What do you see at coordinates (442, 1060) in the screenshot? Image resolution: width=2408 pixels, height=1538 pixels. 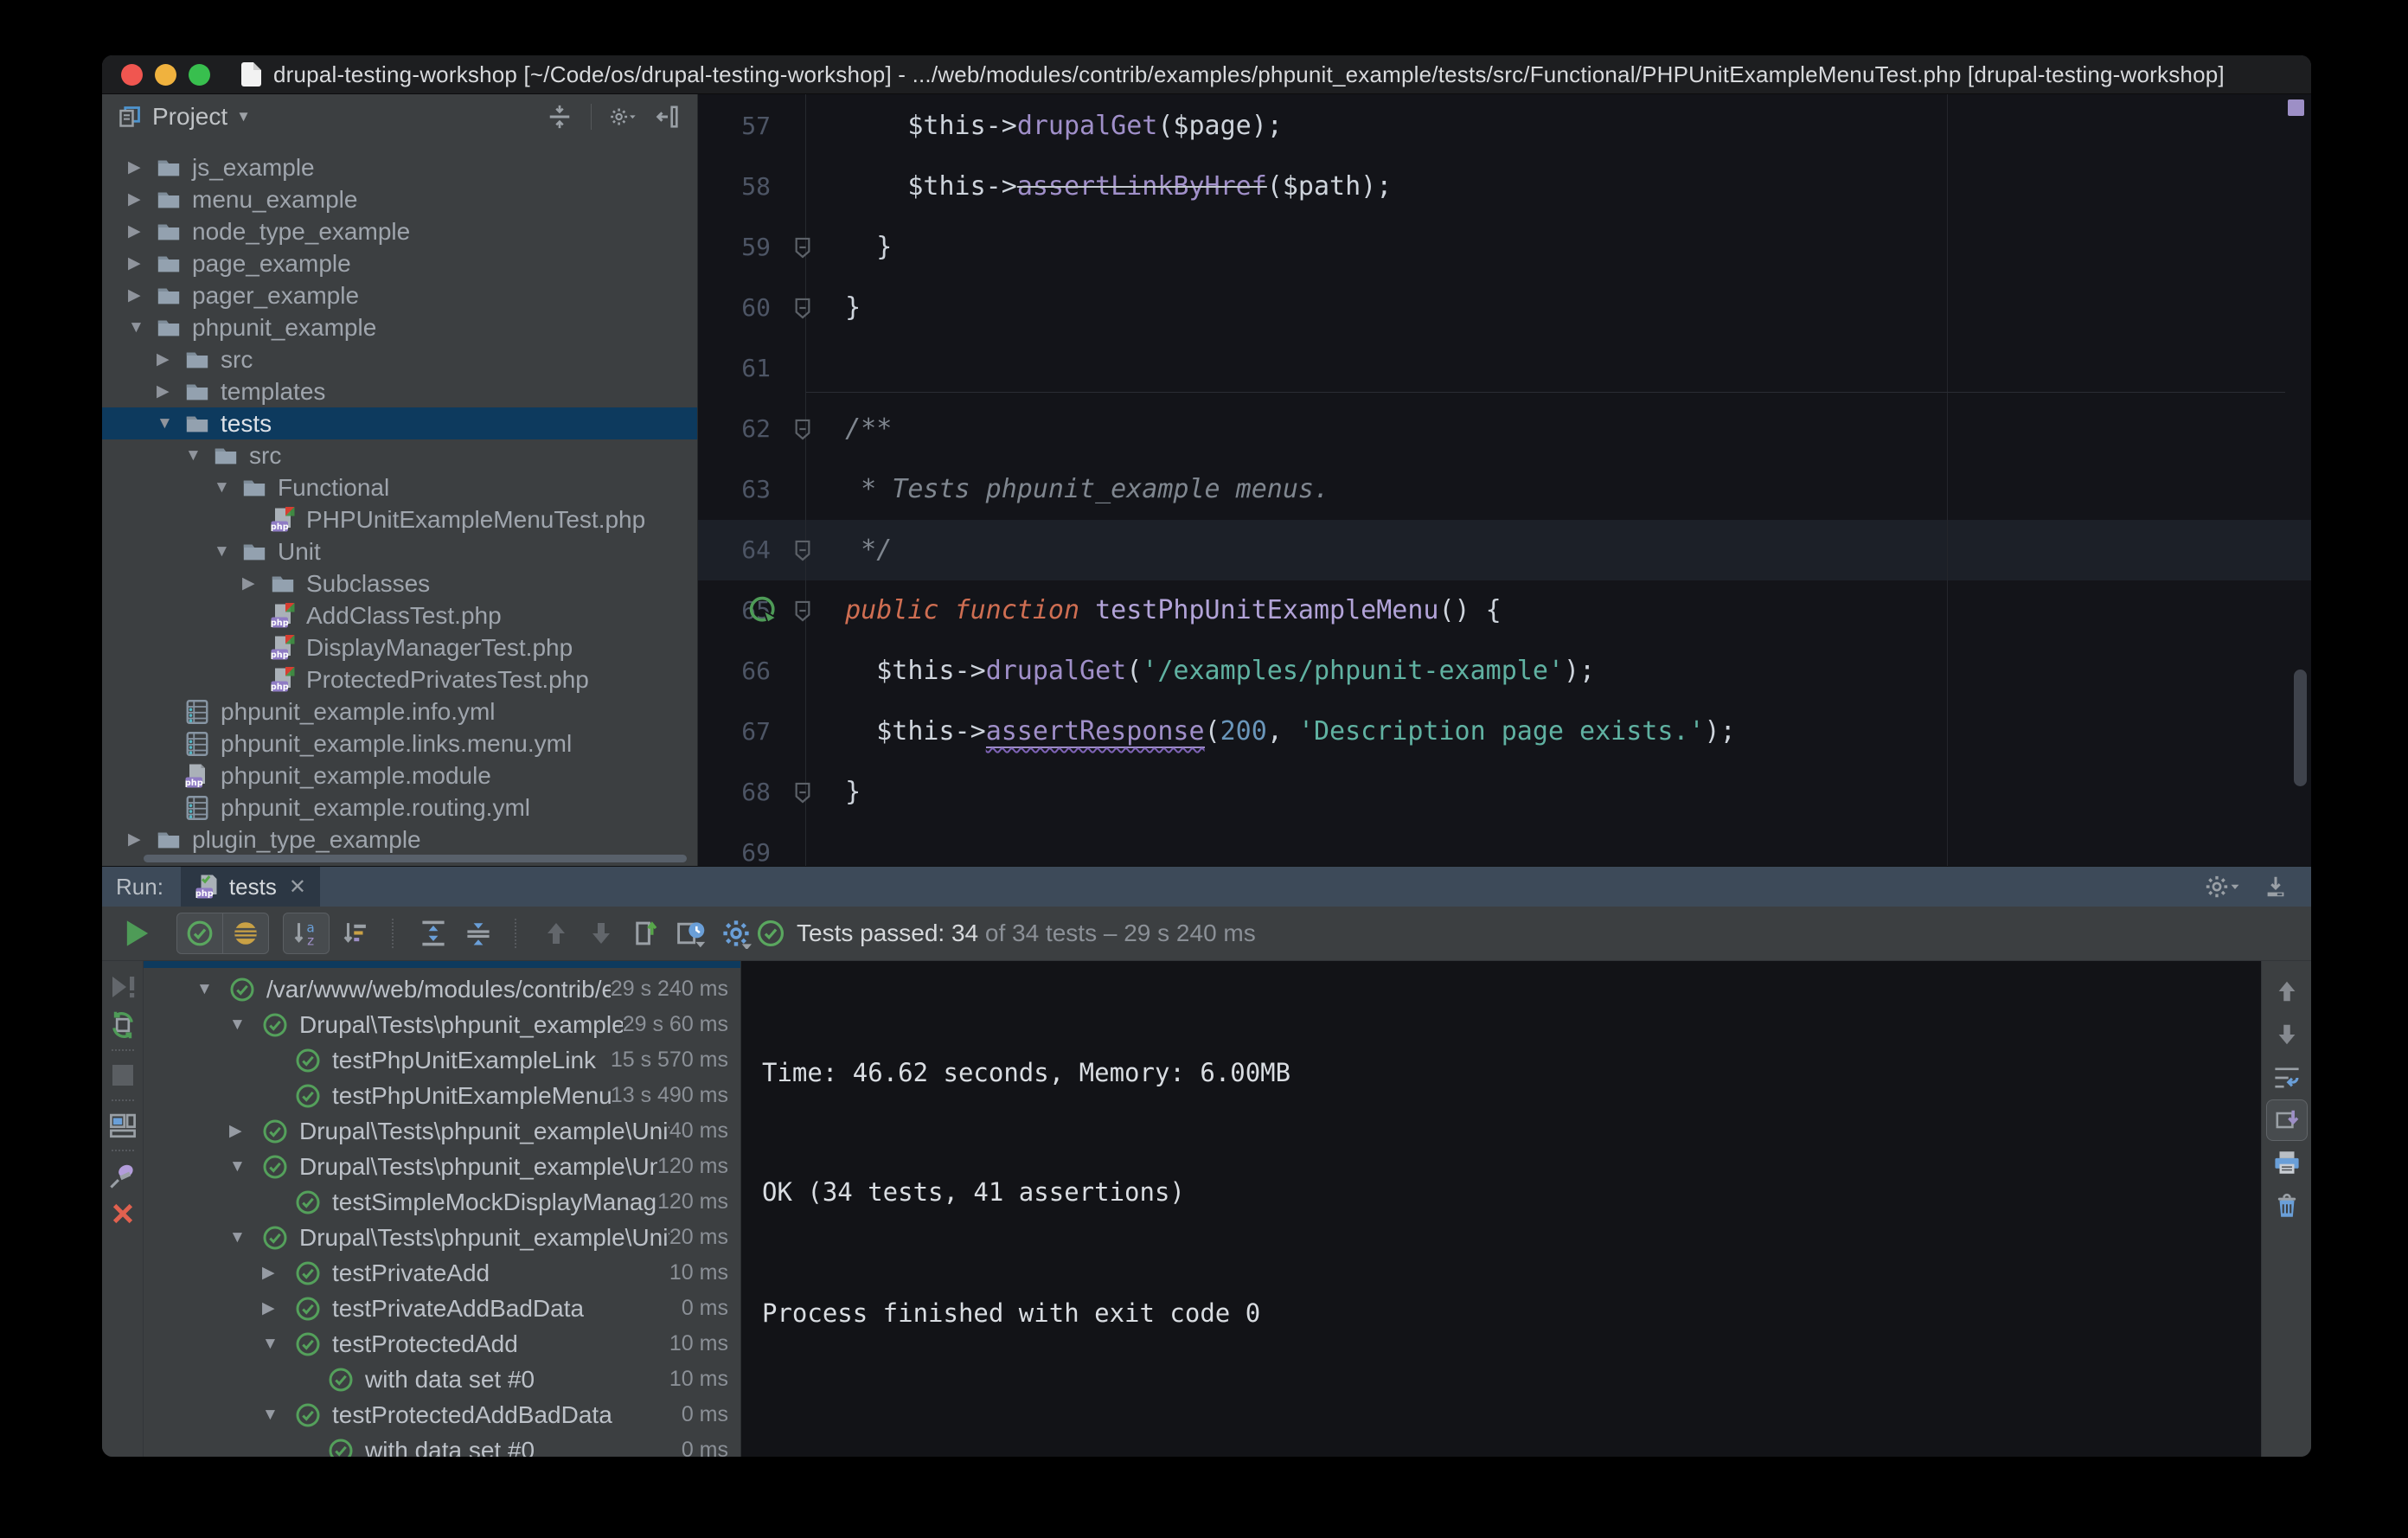 I see `test-tree-item: testPhpUnitExampleLink 15 s 570 ms` at bounding box center [442, 1060].